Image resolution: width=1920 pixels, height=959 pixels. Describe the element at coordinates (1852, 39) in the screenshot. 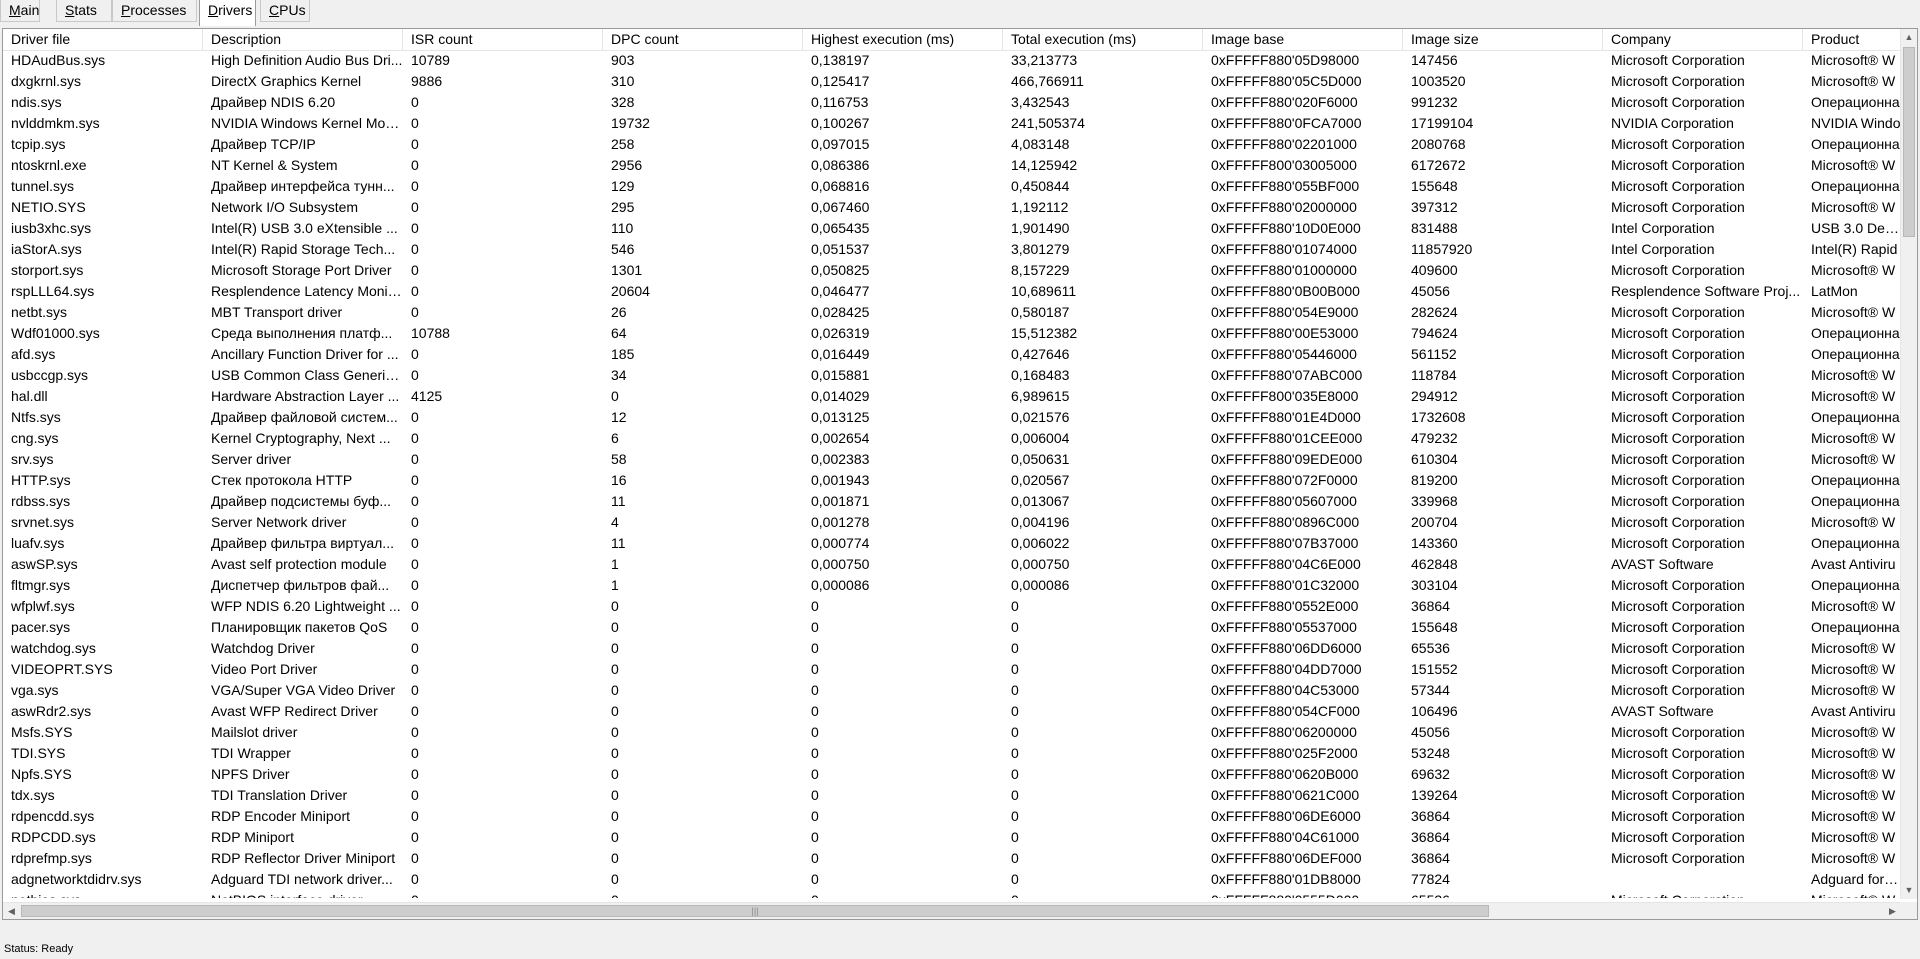

I see `column-header-product: Product` at that location.